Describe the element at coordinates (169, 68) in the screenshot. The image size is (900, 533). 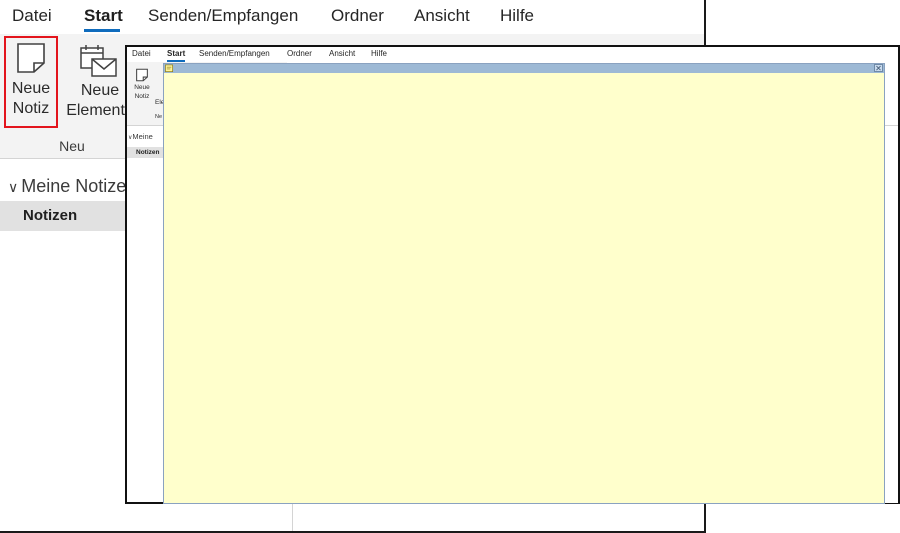
I see `note-menu-icon` at that location.